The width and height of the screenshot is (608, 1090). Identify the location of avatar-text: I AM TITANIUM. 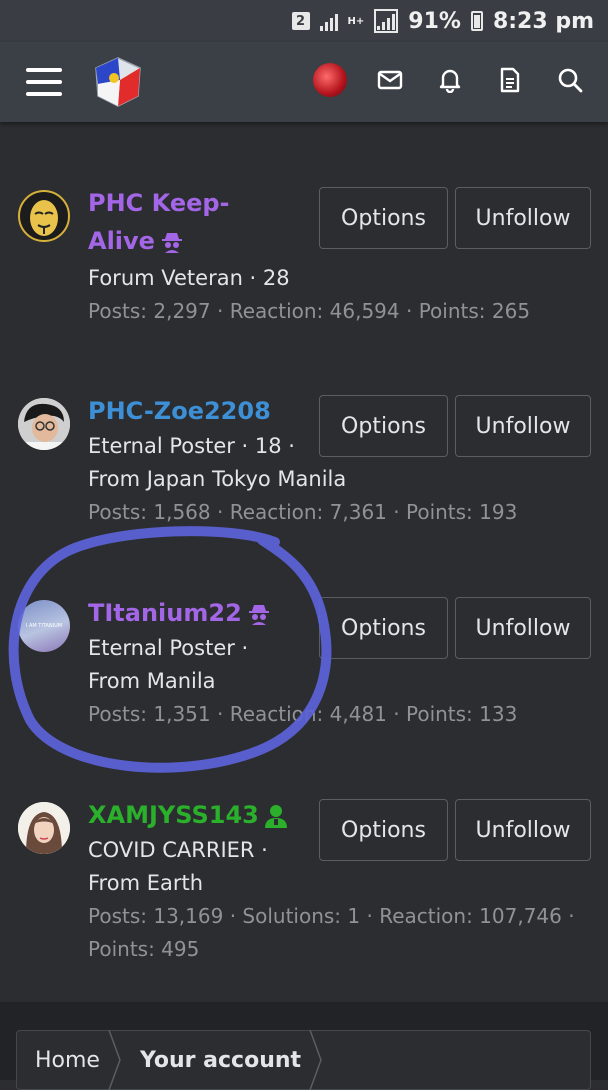
(44, 626).